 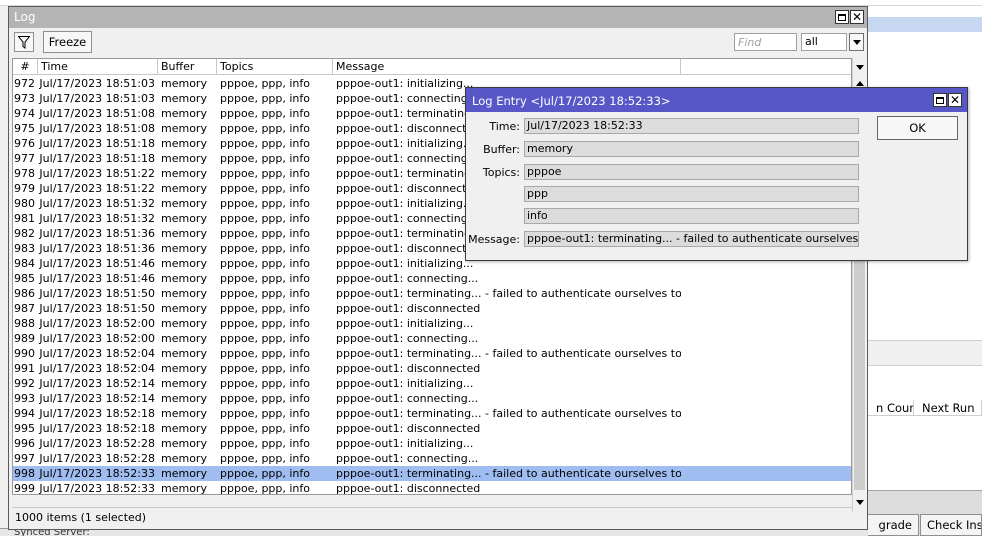 I want to click on buffer-dropdown-button, so click(x=856, y=42).